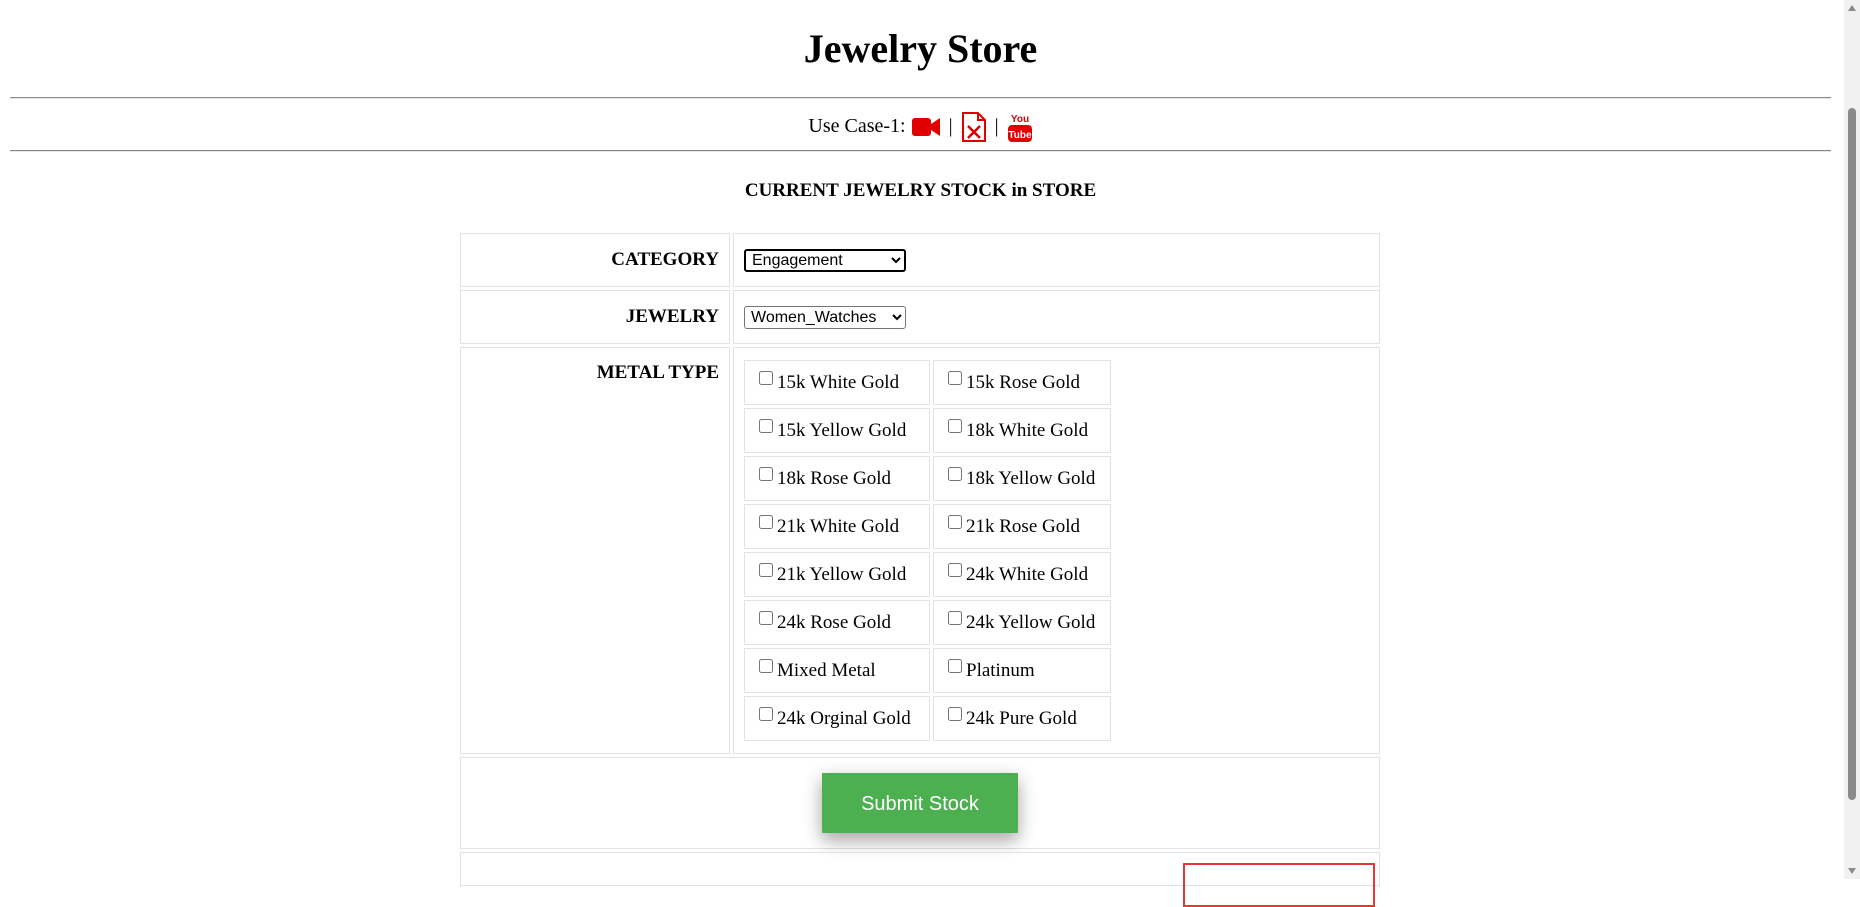 The height and width of the screenshot is (907, 1860). What do you see at coordinates (1020, 119) in the screenshot?
I see `svg-text: You` at bounding box center [1020, 119].